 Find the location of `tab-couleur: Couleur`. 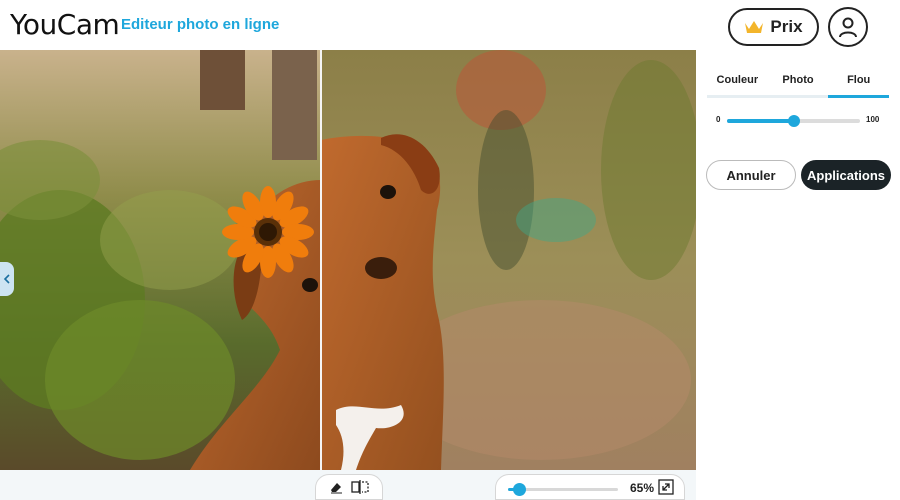

tab-couleur: Couleur is located at coordinates (737, 83).